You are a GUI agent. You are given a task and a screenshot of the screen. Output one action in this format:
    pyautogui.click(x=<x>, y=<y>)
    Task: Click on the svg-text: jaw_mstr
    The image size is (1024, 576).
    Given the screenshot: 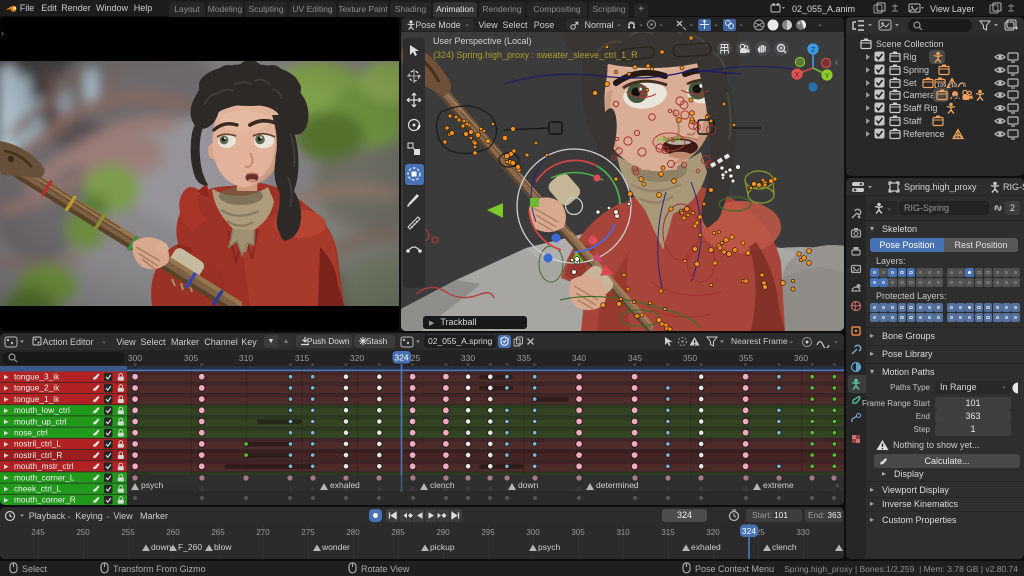 What is the action you would take?
    pyautogui.click(x=668, y=140)
    